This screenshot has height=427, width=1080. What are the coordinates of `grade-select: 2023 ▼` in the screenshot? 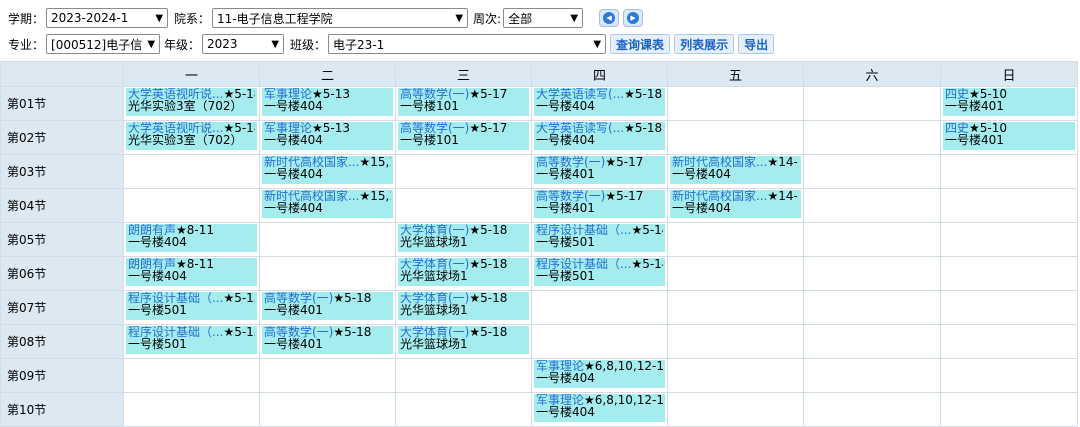 It's located at (243, 44).